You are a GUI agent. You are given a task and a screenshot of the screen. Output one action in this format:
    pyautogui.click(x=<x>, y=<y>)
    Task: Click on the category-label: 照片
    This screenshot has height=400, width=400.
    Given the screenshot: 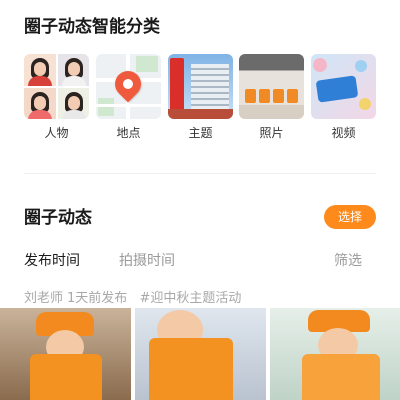 What is the action you would take?
    pyautogui.click(x=271, y=133)
    